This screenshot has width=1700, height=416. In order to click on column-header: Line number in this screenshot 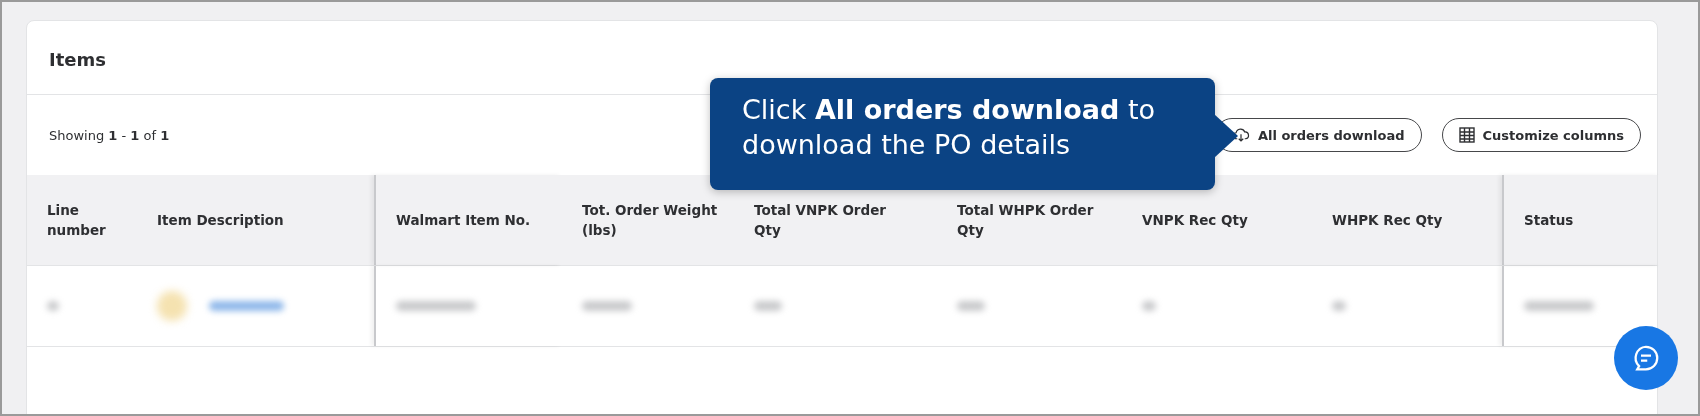, I will do `click(77, 220)`.